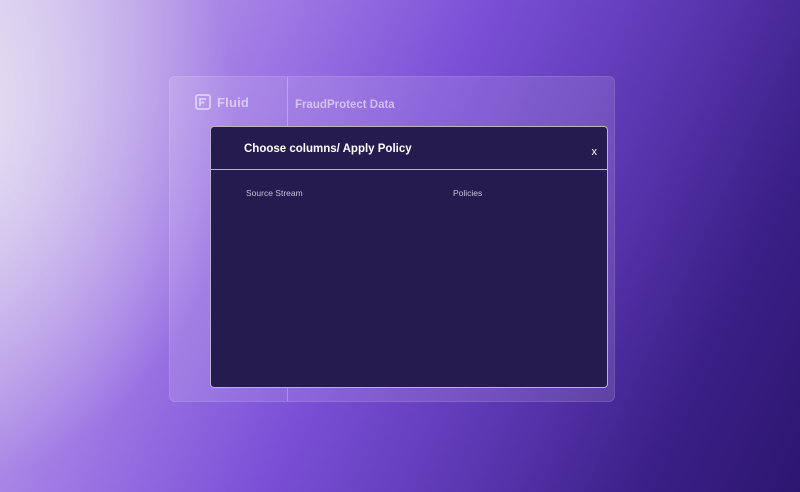  I want to click on brand-logo: Fluid, so click(222, 102).